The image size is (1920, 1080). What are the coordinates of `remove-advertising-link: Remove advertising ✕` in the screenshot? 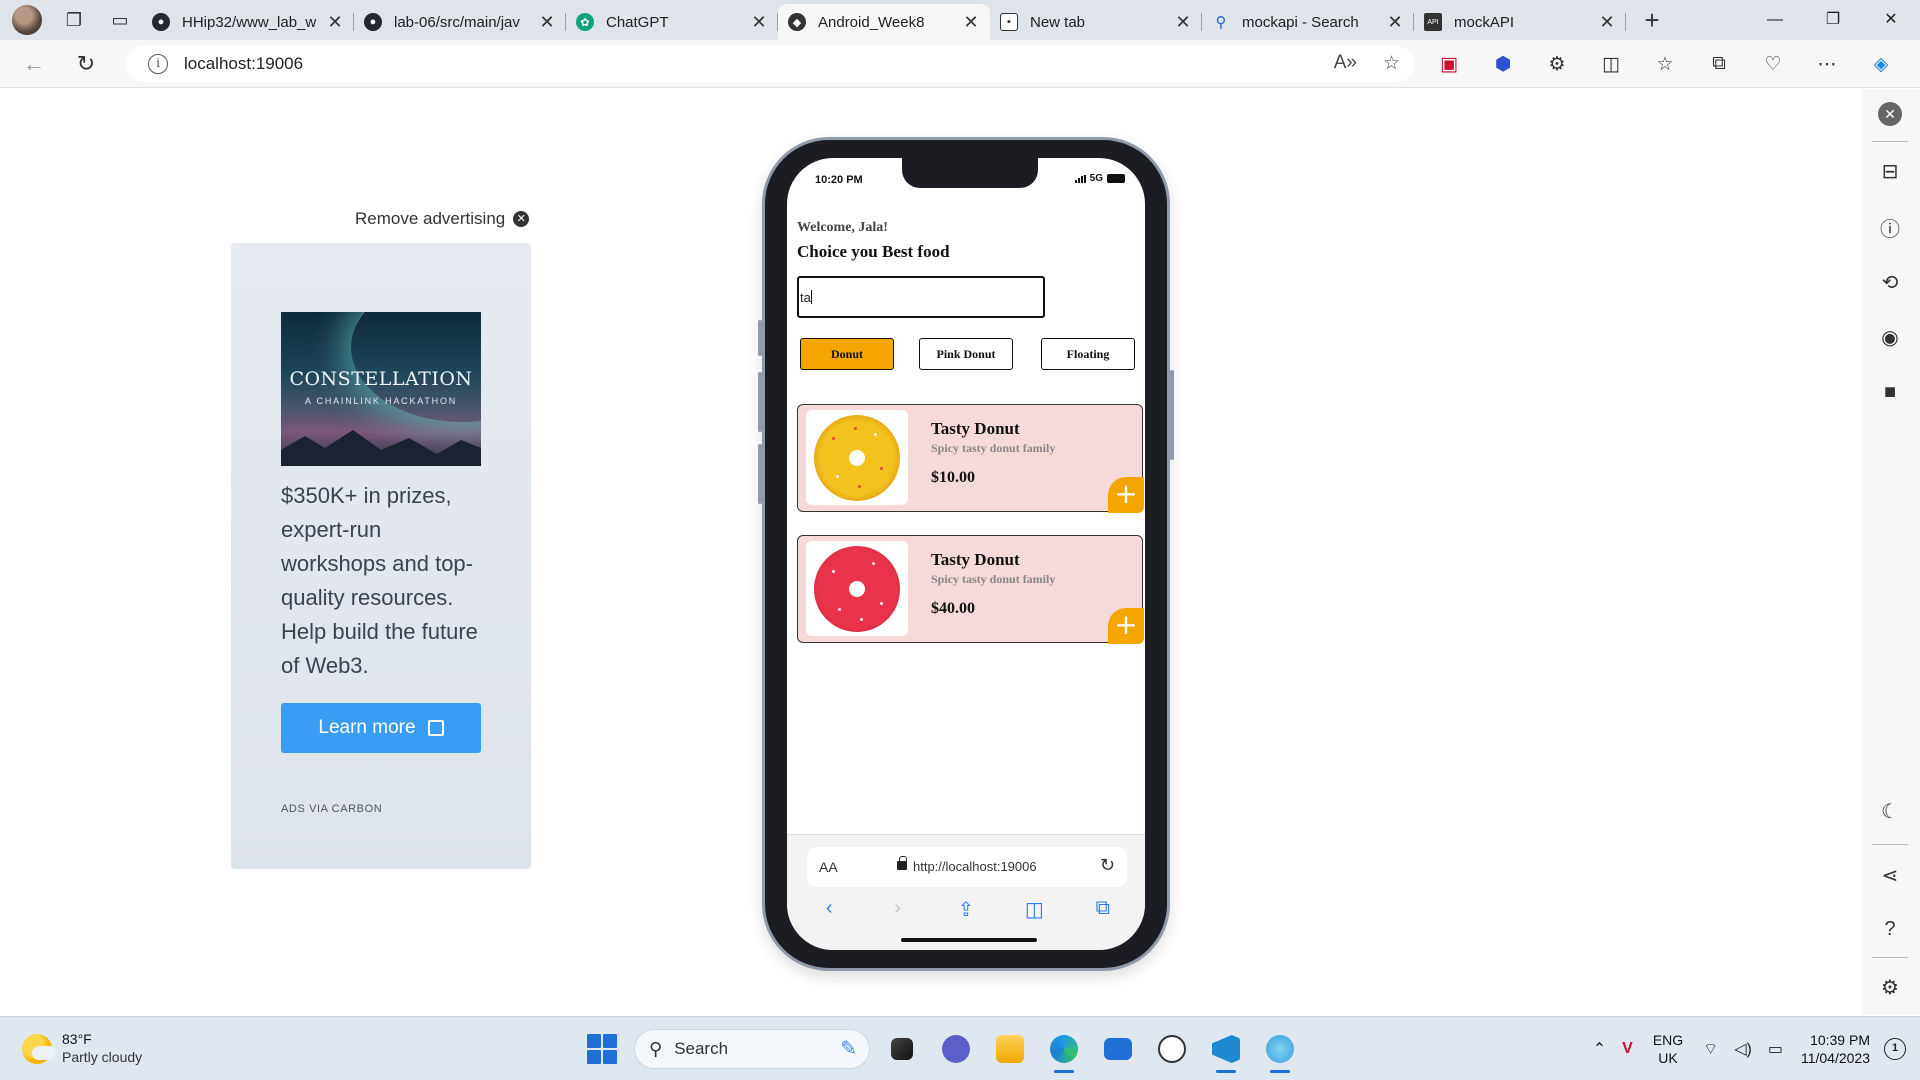 It's located at (442, 219).